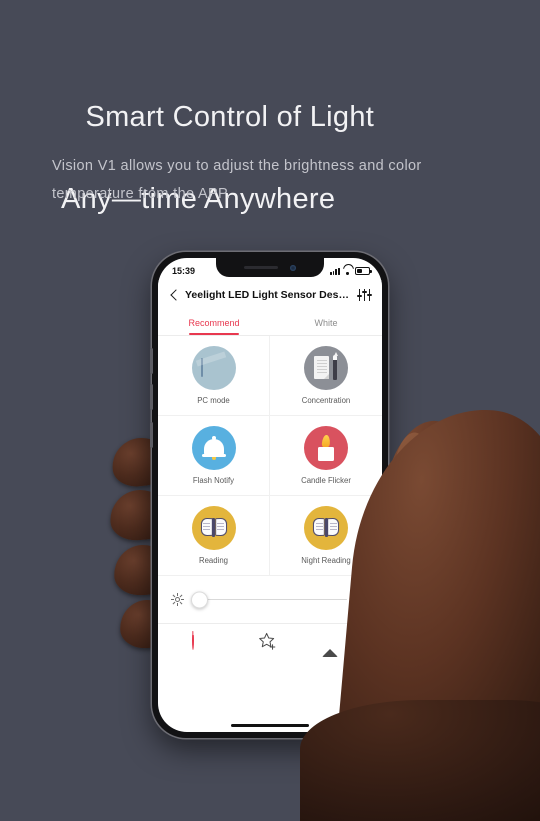  I want to click on tab-bar: Recommend White, so click(270, 323).